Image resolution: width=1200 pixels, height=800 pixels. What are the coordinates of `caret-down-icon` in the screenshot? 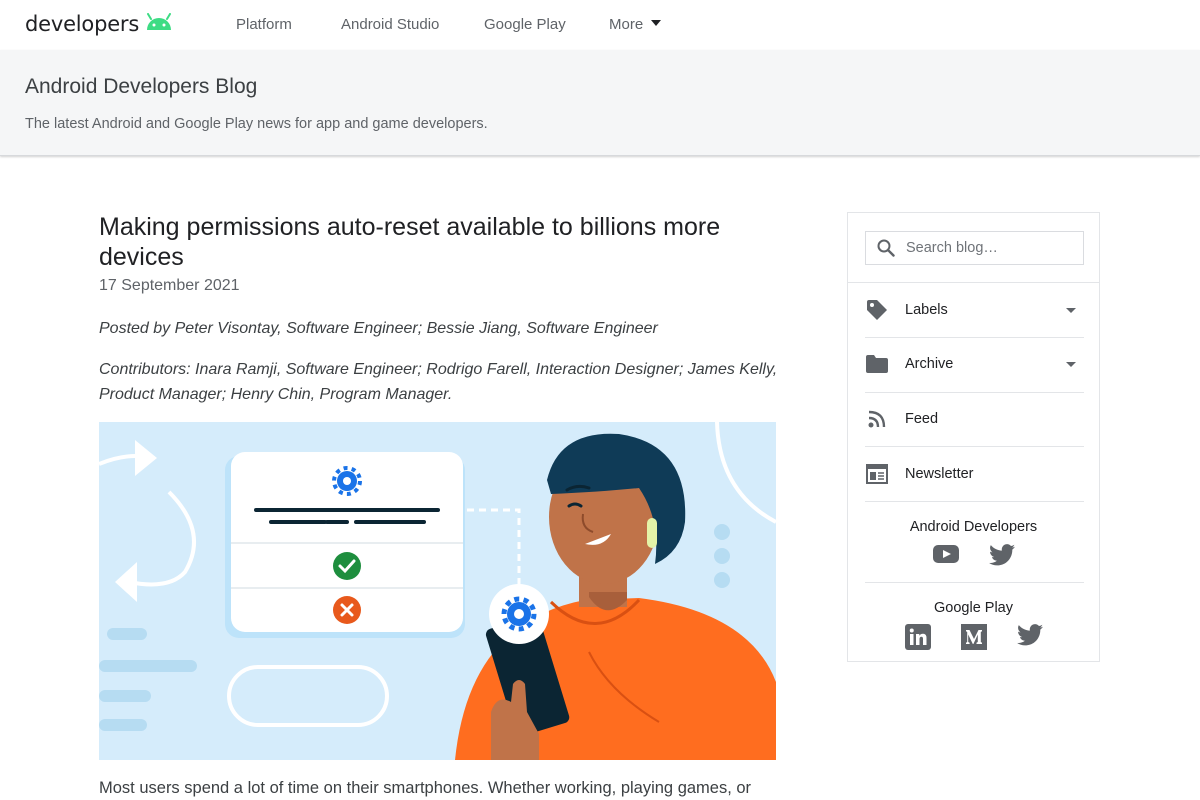 It's located at (656, 23).